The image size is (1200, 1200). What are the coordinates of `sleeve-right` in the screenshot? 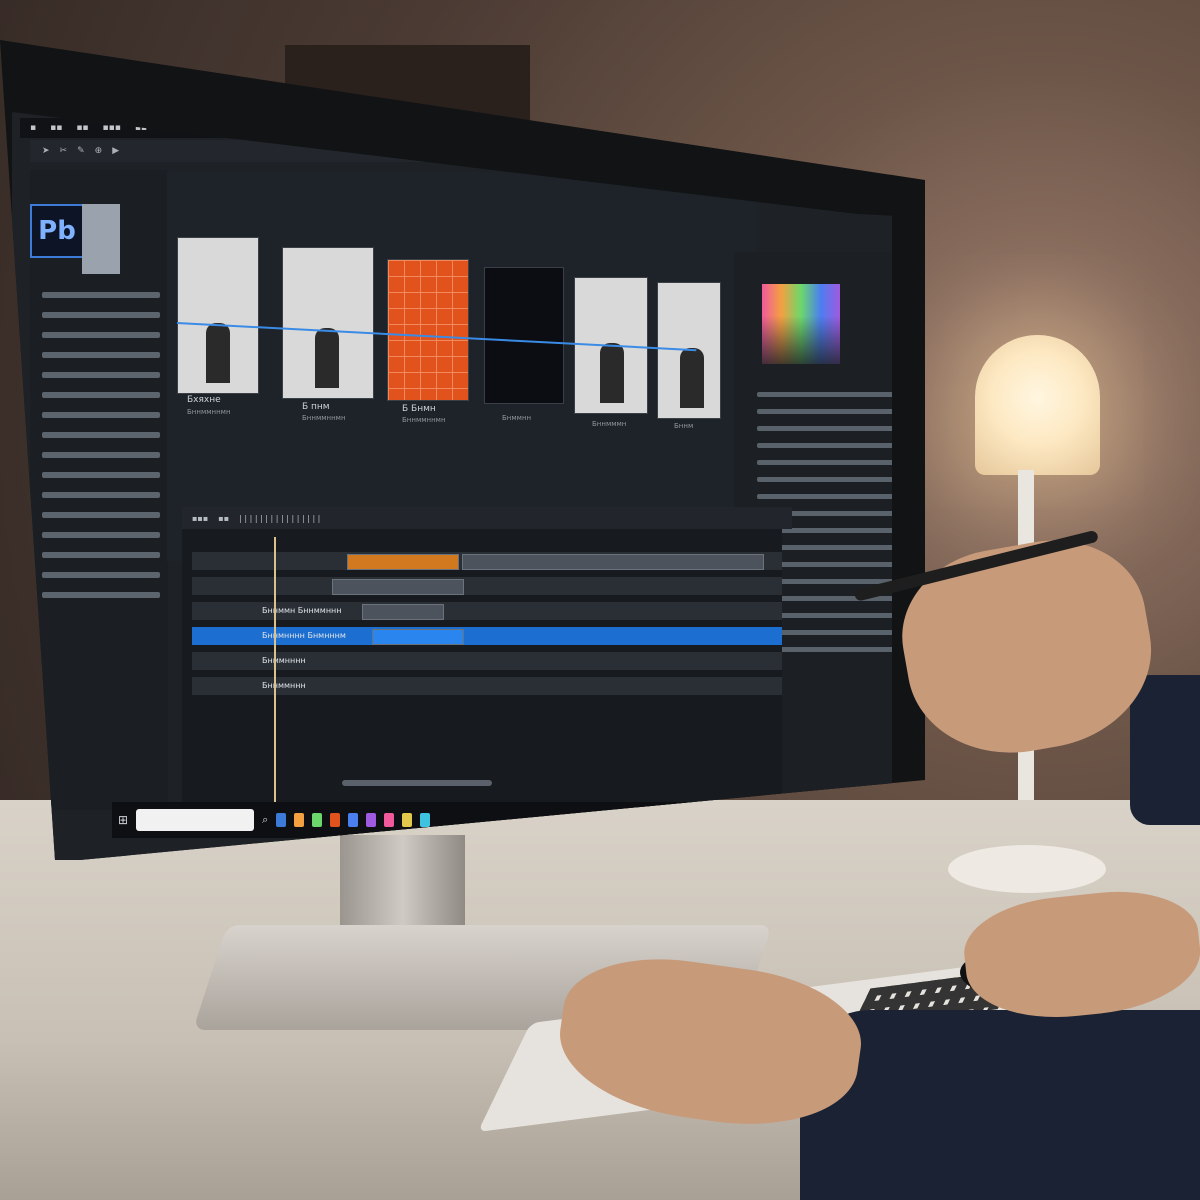 It's located at (1165, 750).